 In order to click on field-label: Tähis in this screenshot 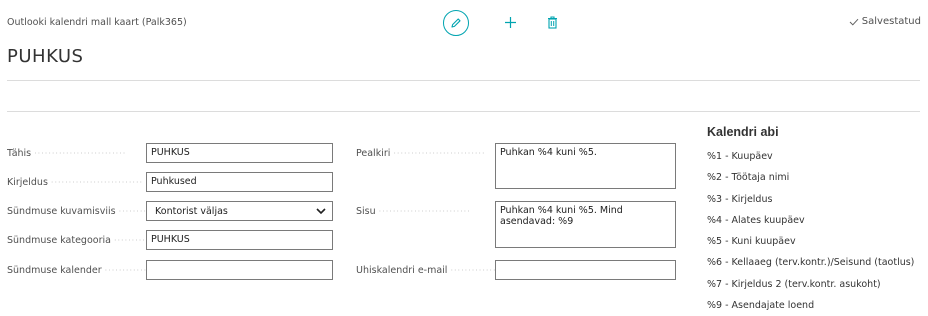, I will do `click(19, 153)`.